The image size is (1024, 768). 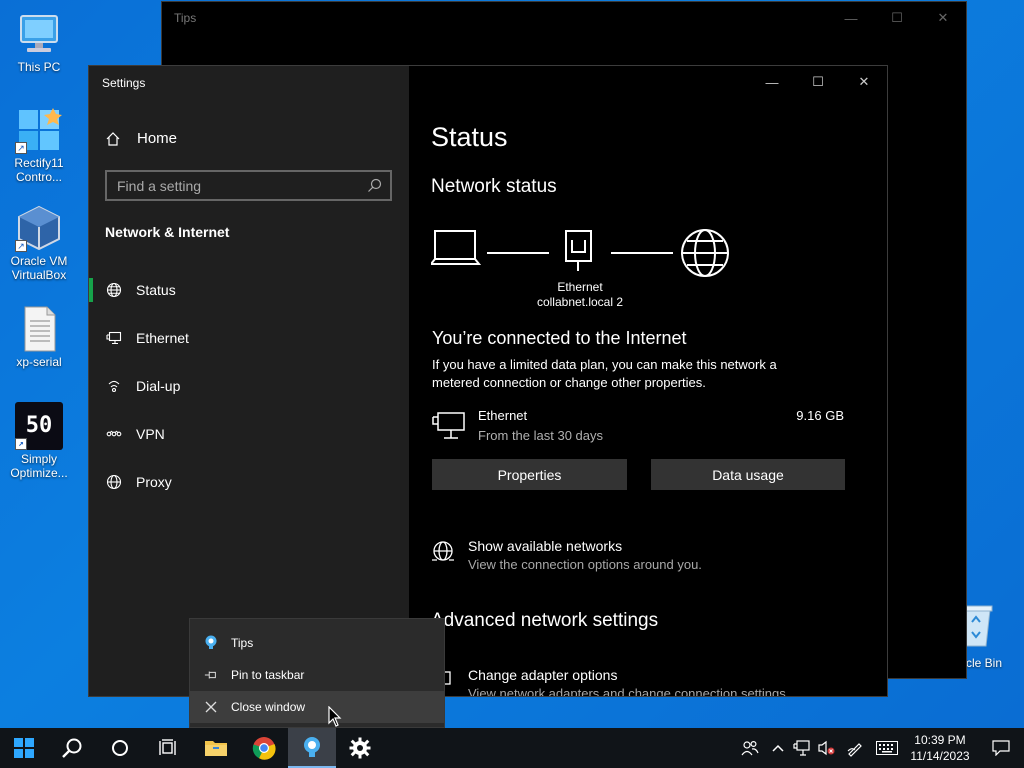 I want to click on system-tray: 10:39 PM 11/14/2023, so click(x=879, y=748).